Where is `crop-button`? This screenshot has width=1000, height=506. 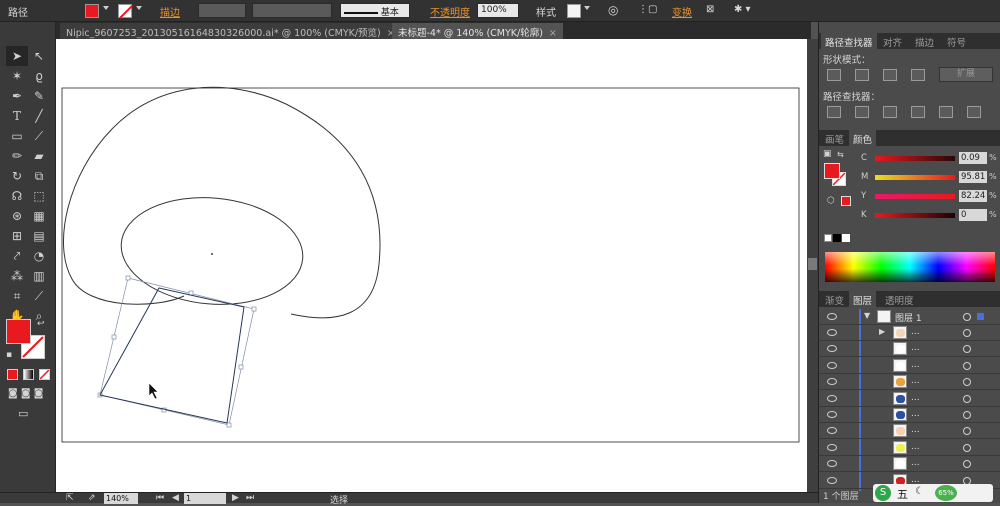 crop-button is located at coordinates (918, 112).